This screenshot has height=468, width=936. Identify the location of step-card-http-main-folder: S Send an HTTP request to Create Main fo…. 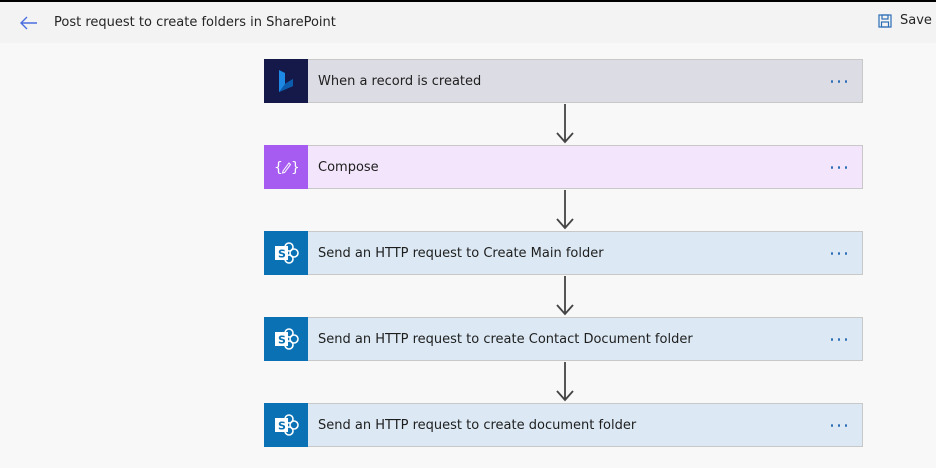
(563, 252).